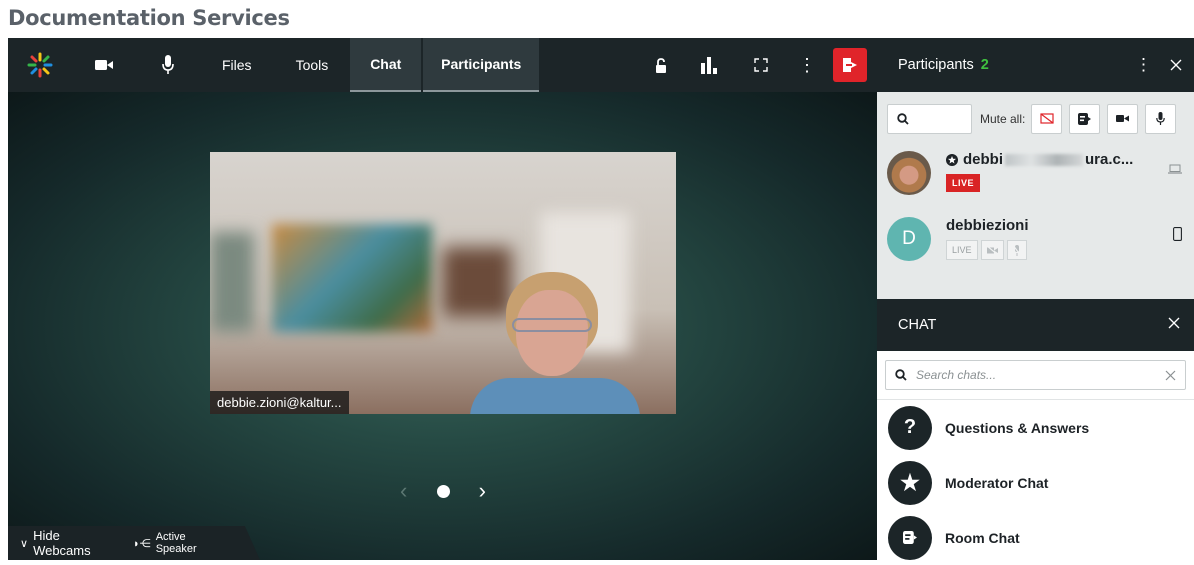  I want to click on microphone-off-icon, so click(1016, 250).